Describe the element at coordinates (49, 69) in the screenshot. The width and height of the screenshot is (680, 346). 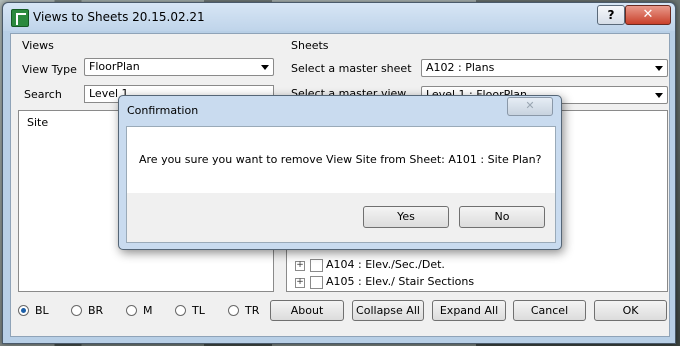
I see `view-type-label: View Type` at that location.